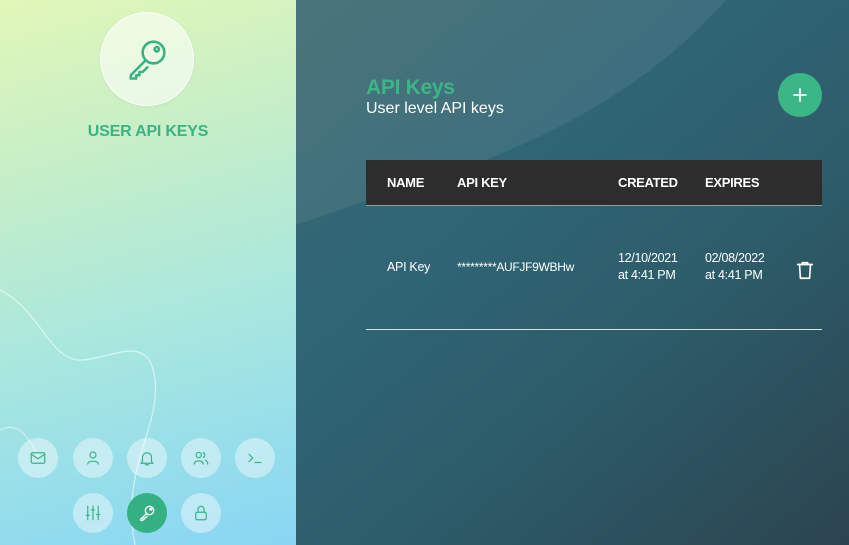  I want to click on nav-settings-button, so click(93, 513).